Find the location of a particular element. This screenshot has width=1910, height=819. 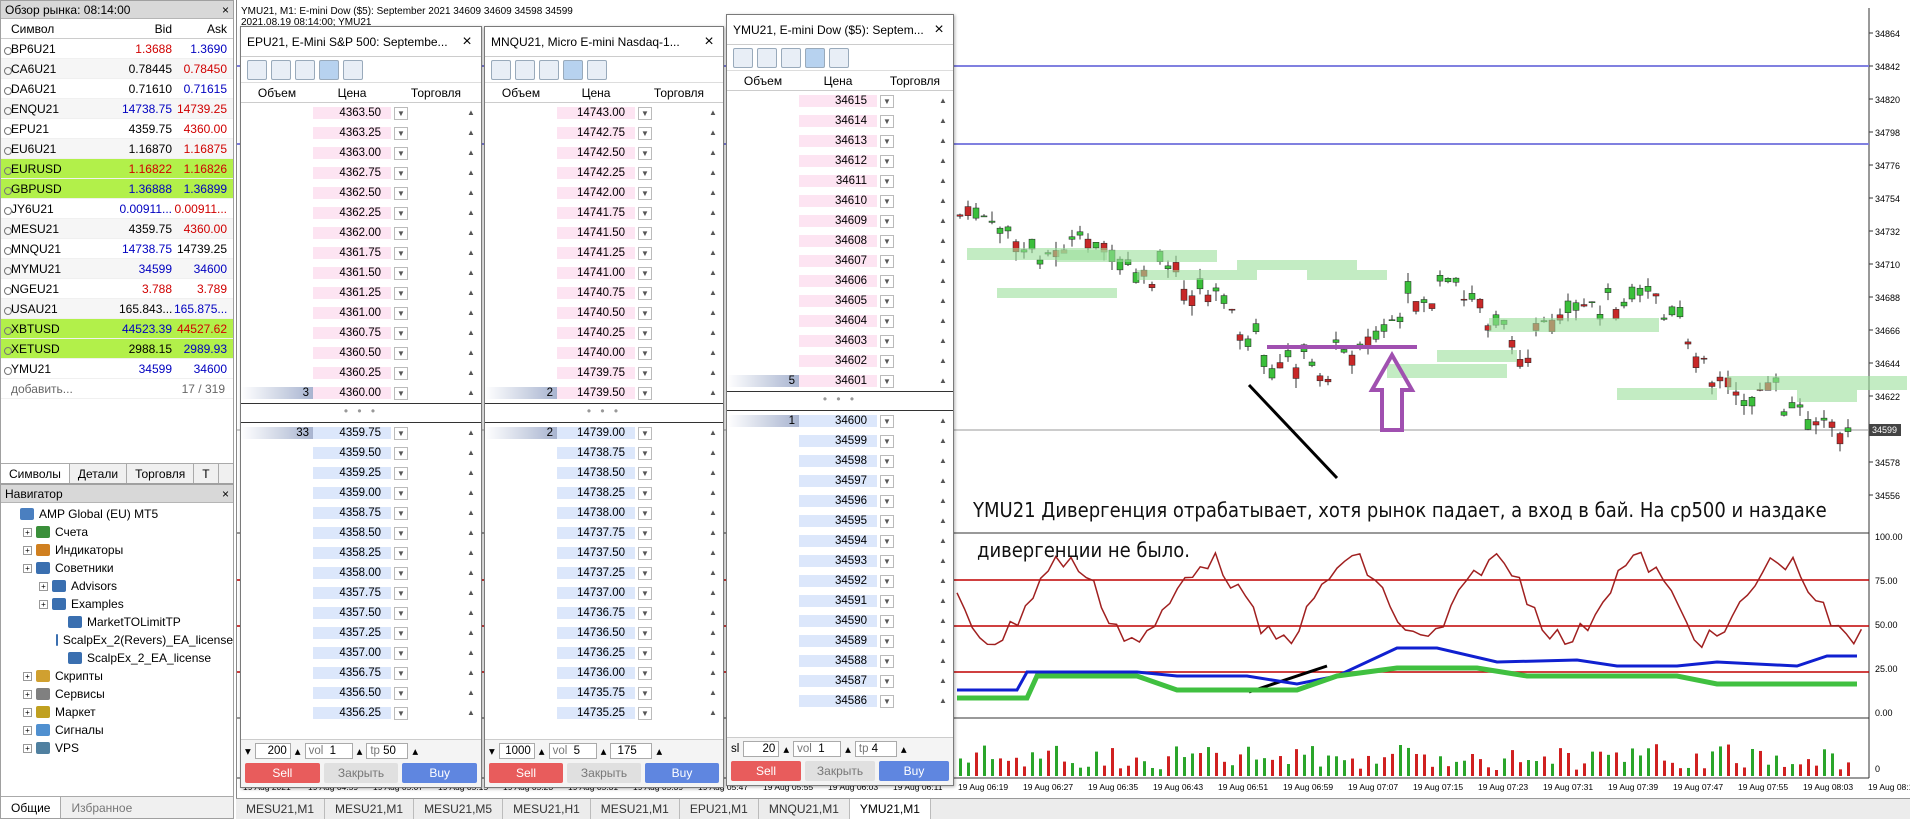

close-icon: × is located at coordinates (709, 42).